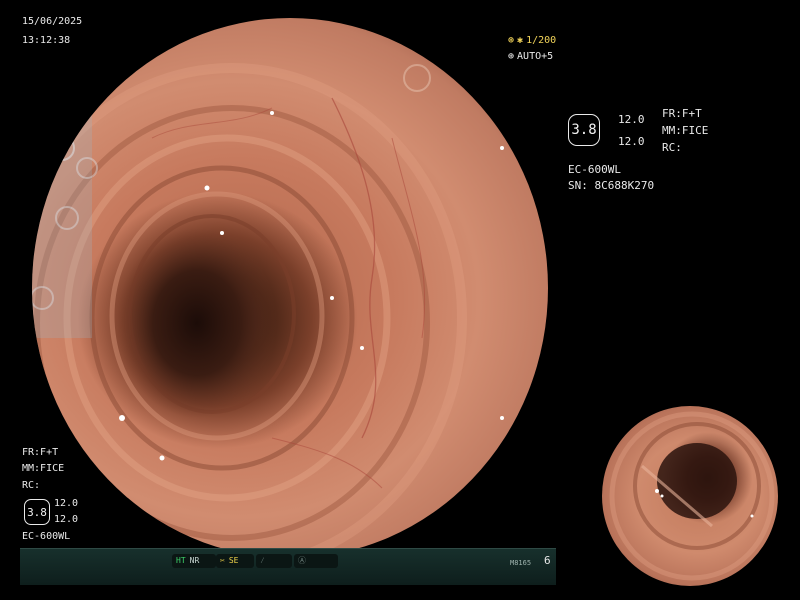 This screenshot has height=600, width=800. Describe the element at coordinates (43, 468) in the screenshot. I see `left-mm-mode: MM:FICE` at that location.